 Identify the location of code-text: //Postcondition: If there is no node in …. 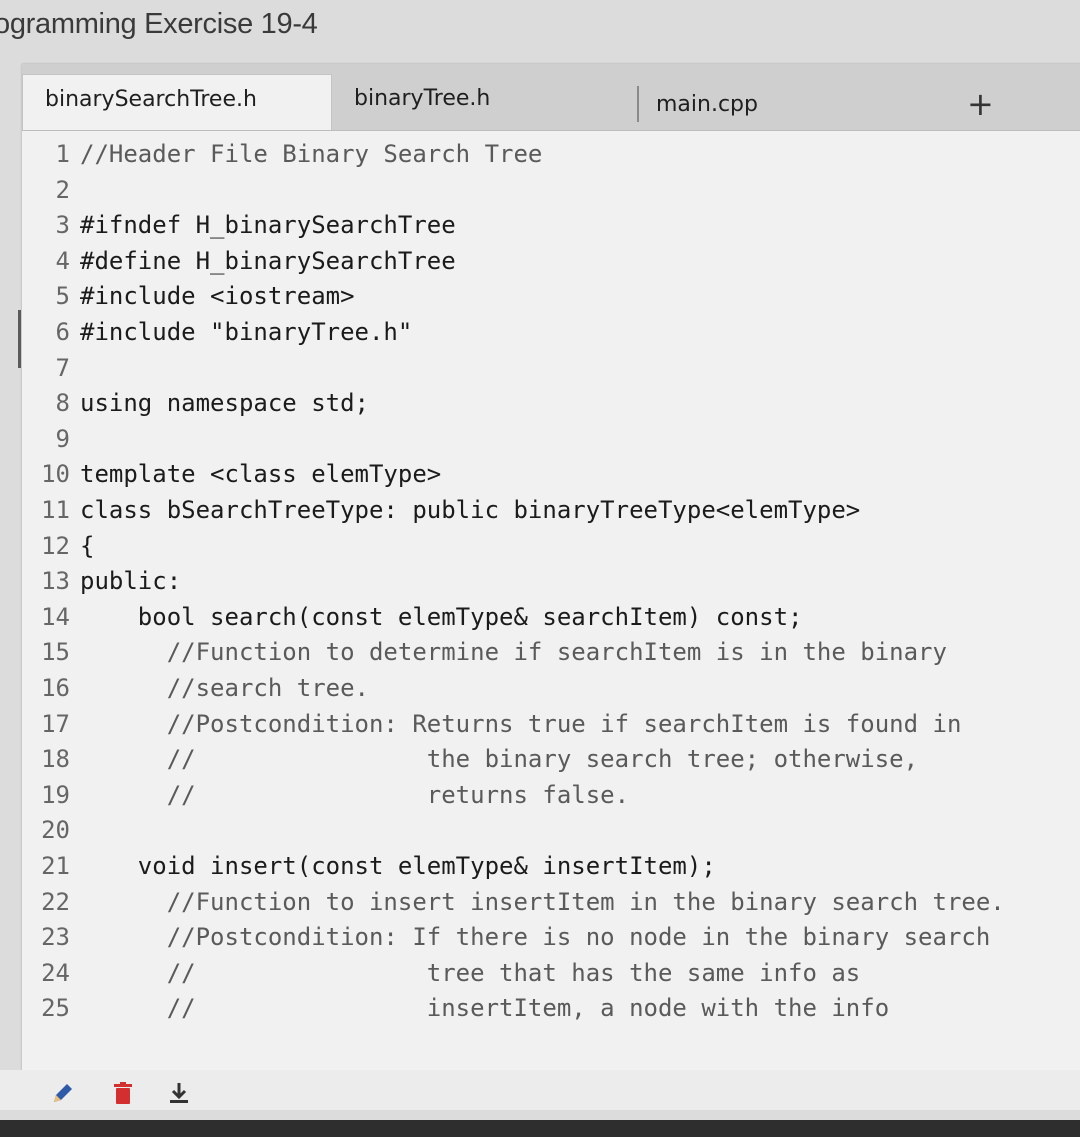
(535, 937).